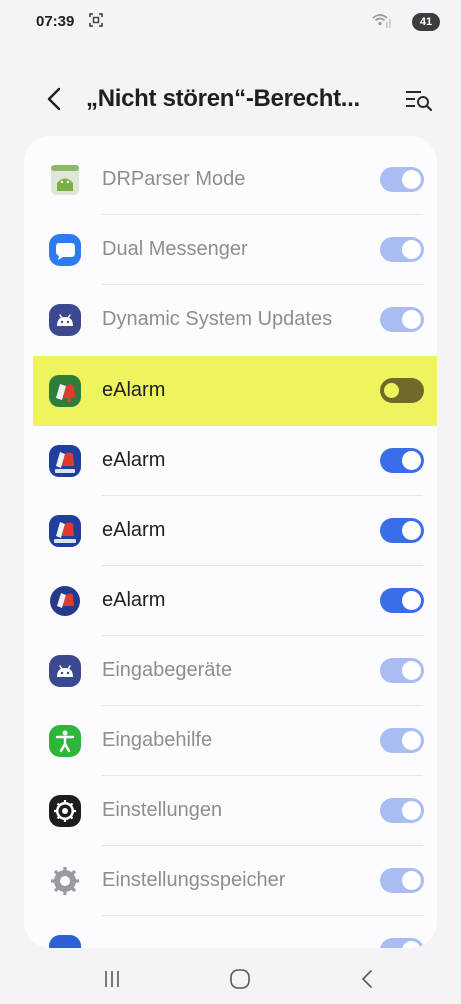 The height and width of the screenshot is (1004, 461). What do you see at coordinates (65, 531) in the screenshot?
I see `ealarm-connect-icon` at bounding box center [65, 531].